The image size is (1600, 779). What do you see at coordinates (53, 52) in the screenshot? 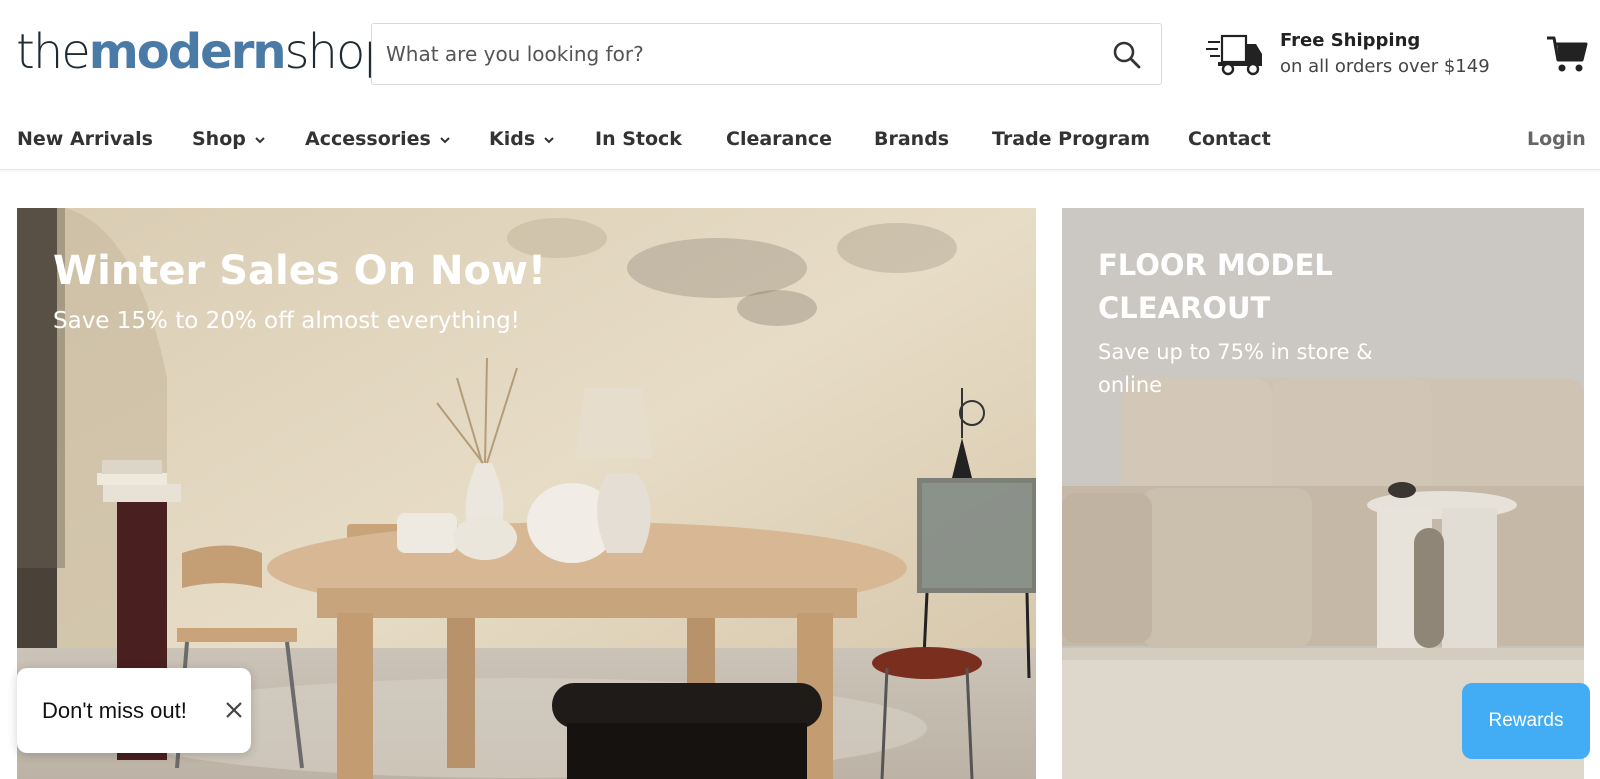
I see `logo-part-the: the` at bounding box center [53, 52].